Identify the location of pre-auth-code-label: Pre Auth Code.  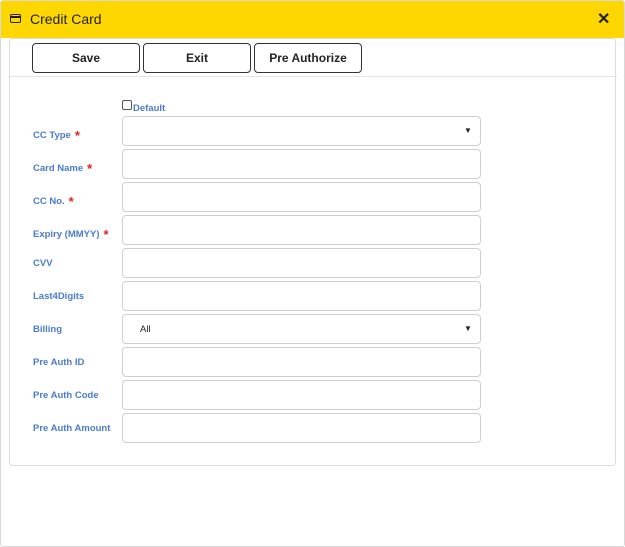
(66, 395).